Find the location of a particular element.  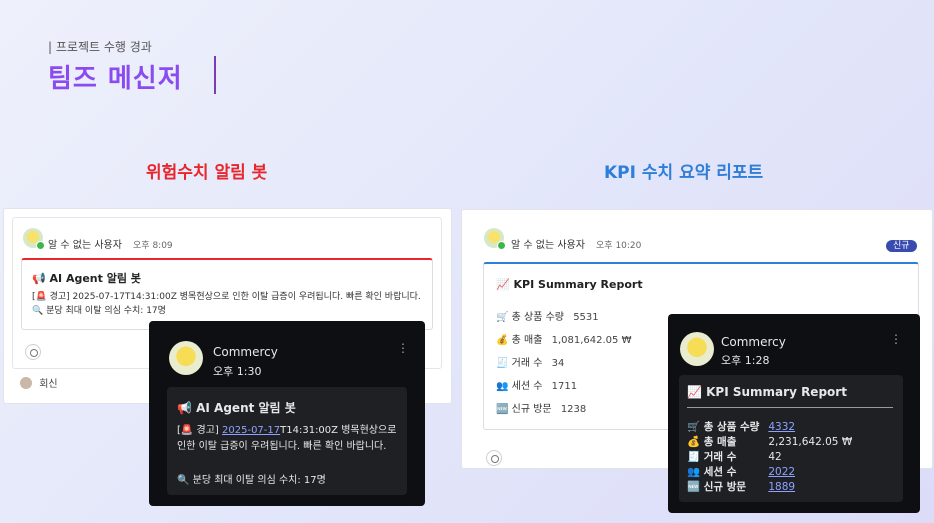

kpi-value: 5531 is located at coordinates (586, 317).